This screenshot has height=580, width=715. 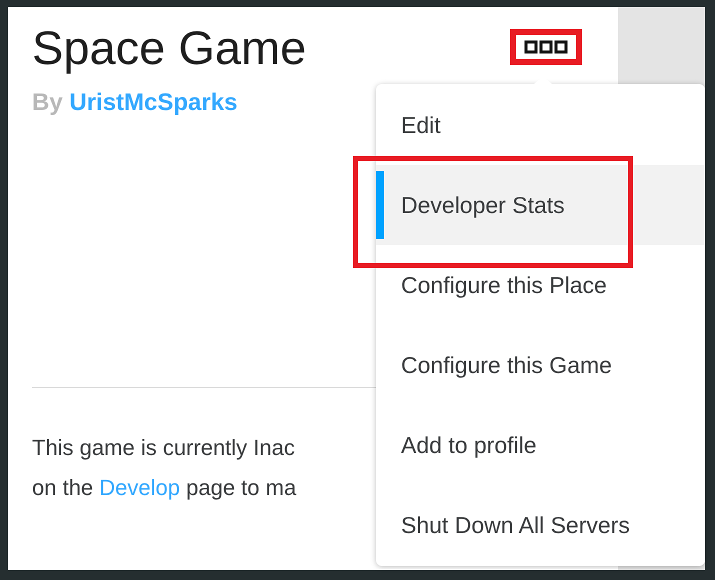 I want to click on menu-item: Add to profile, so click(x=540, y=445).